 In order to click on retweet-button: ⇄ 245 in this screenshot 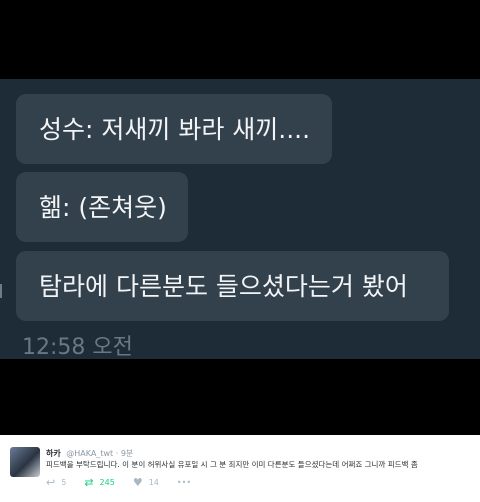, I will do `click(99, 482)`.